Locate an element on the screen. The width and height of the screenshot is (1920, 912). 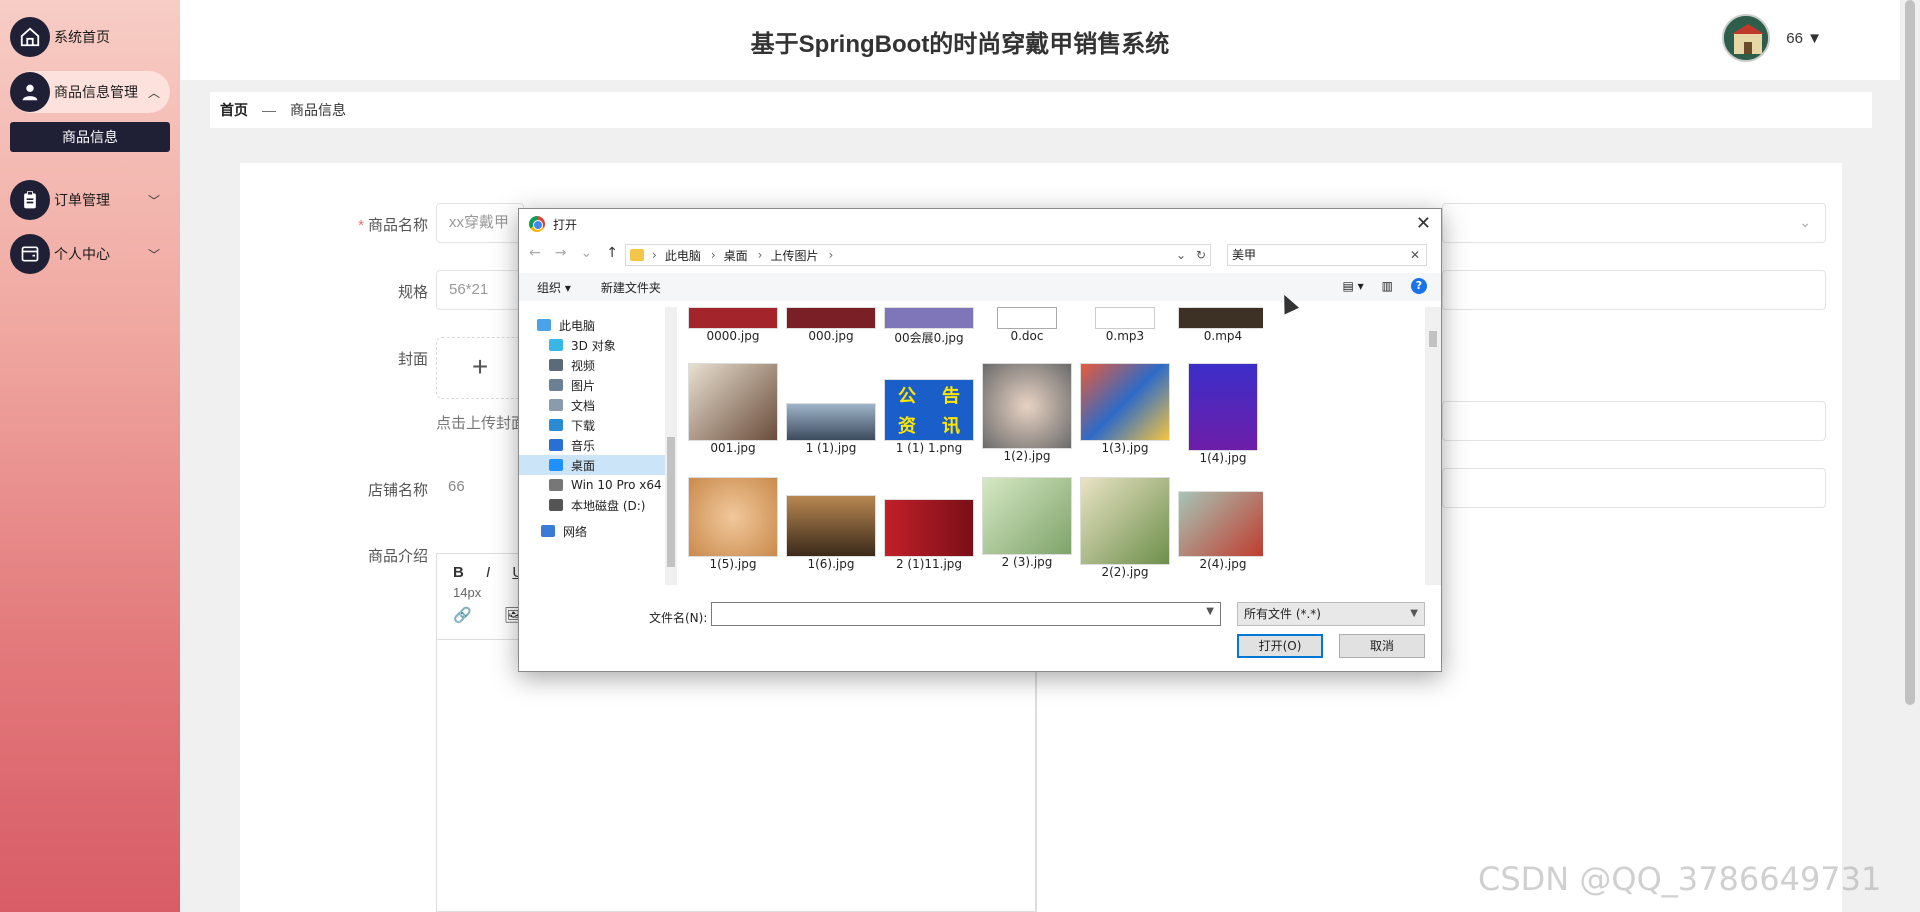
file-item: 00会展0.jpg is located at coordinates (929, 326).